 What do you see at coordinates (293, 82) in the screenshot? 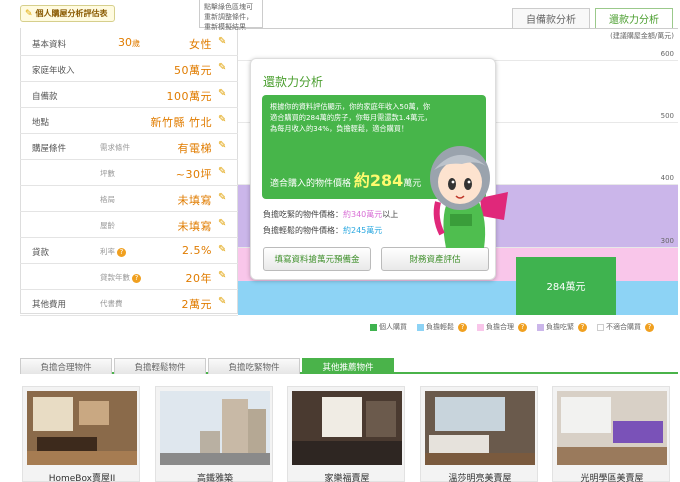
I see `popup-title: 還款力分析` at bounding box center [293, 82].